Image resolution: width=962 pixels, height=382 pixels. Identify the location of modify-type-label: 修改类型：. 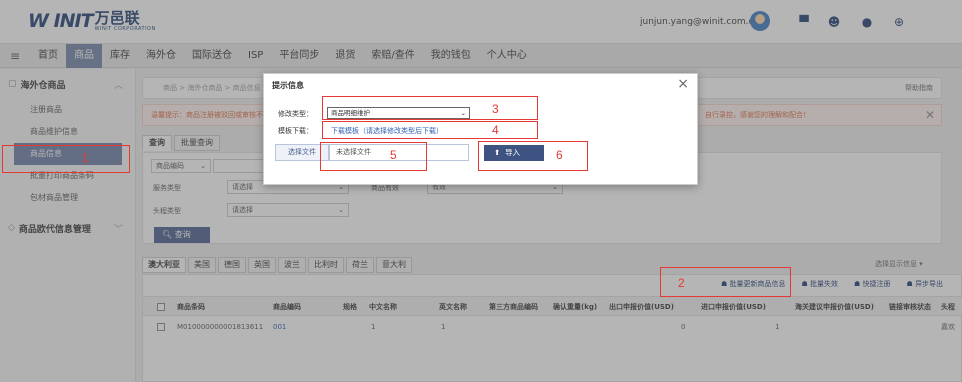
(295, 114).